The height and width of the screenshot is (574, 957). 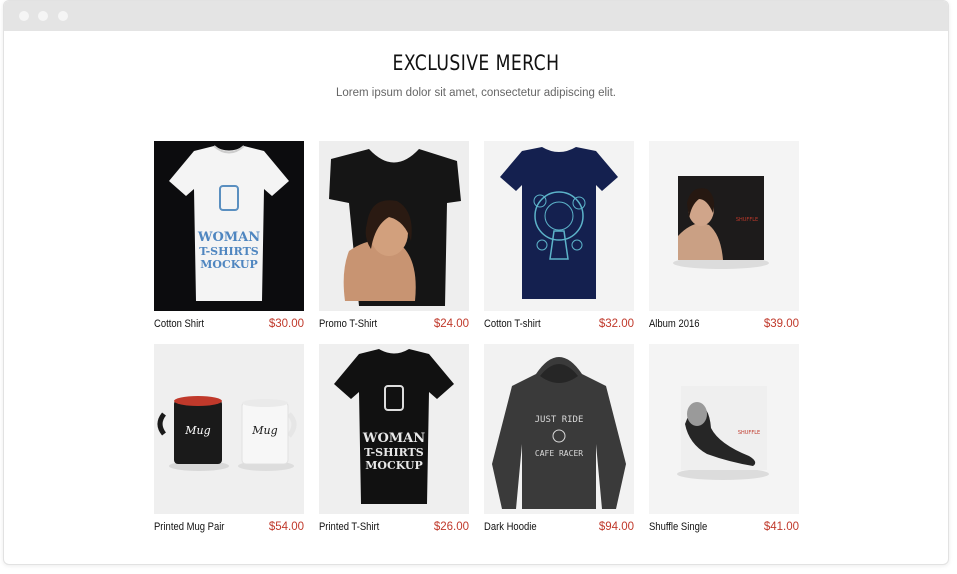 I want to click on product-name: Cotton Shirt, so click(x=179, y=324).